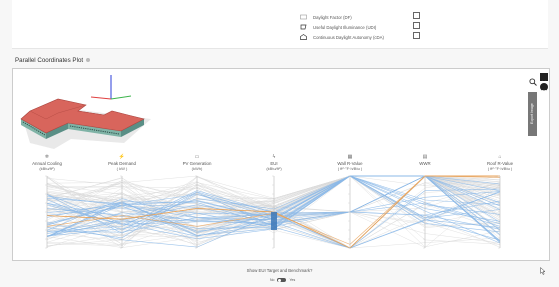 Image resolution: width=559 pixels, height=287 pixels. Describe the element at coordinates (53, 60) in the screenshot. I see `panel-title: Parallel Coordinates Plot` at that location.